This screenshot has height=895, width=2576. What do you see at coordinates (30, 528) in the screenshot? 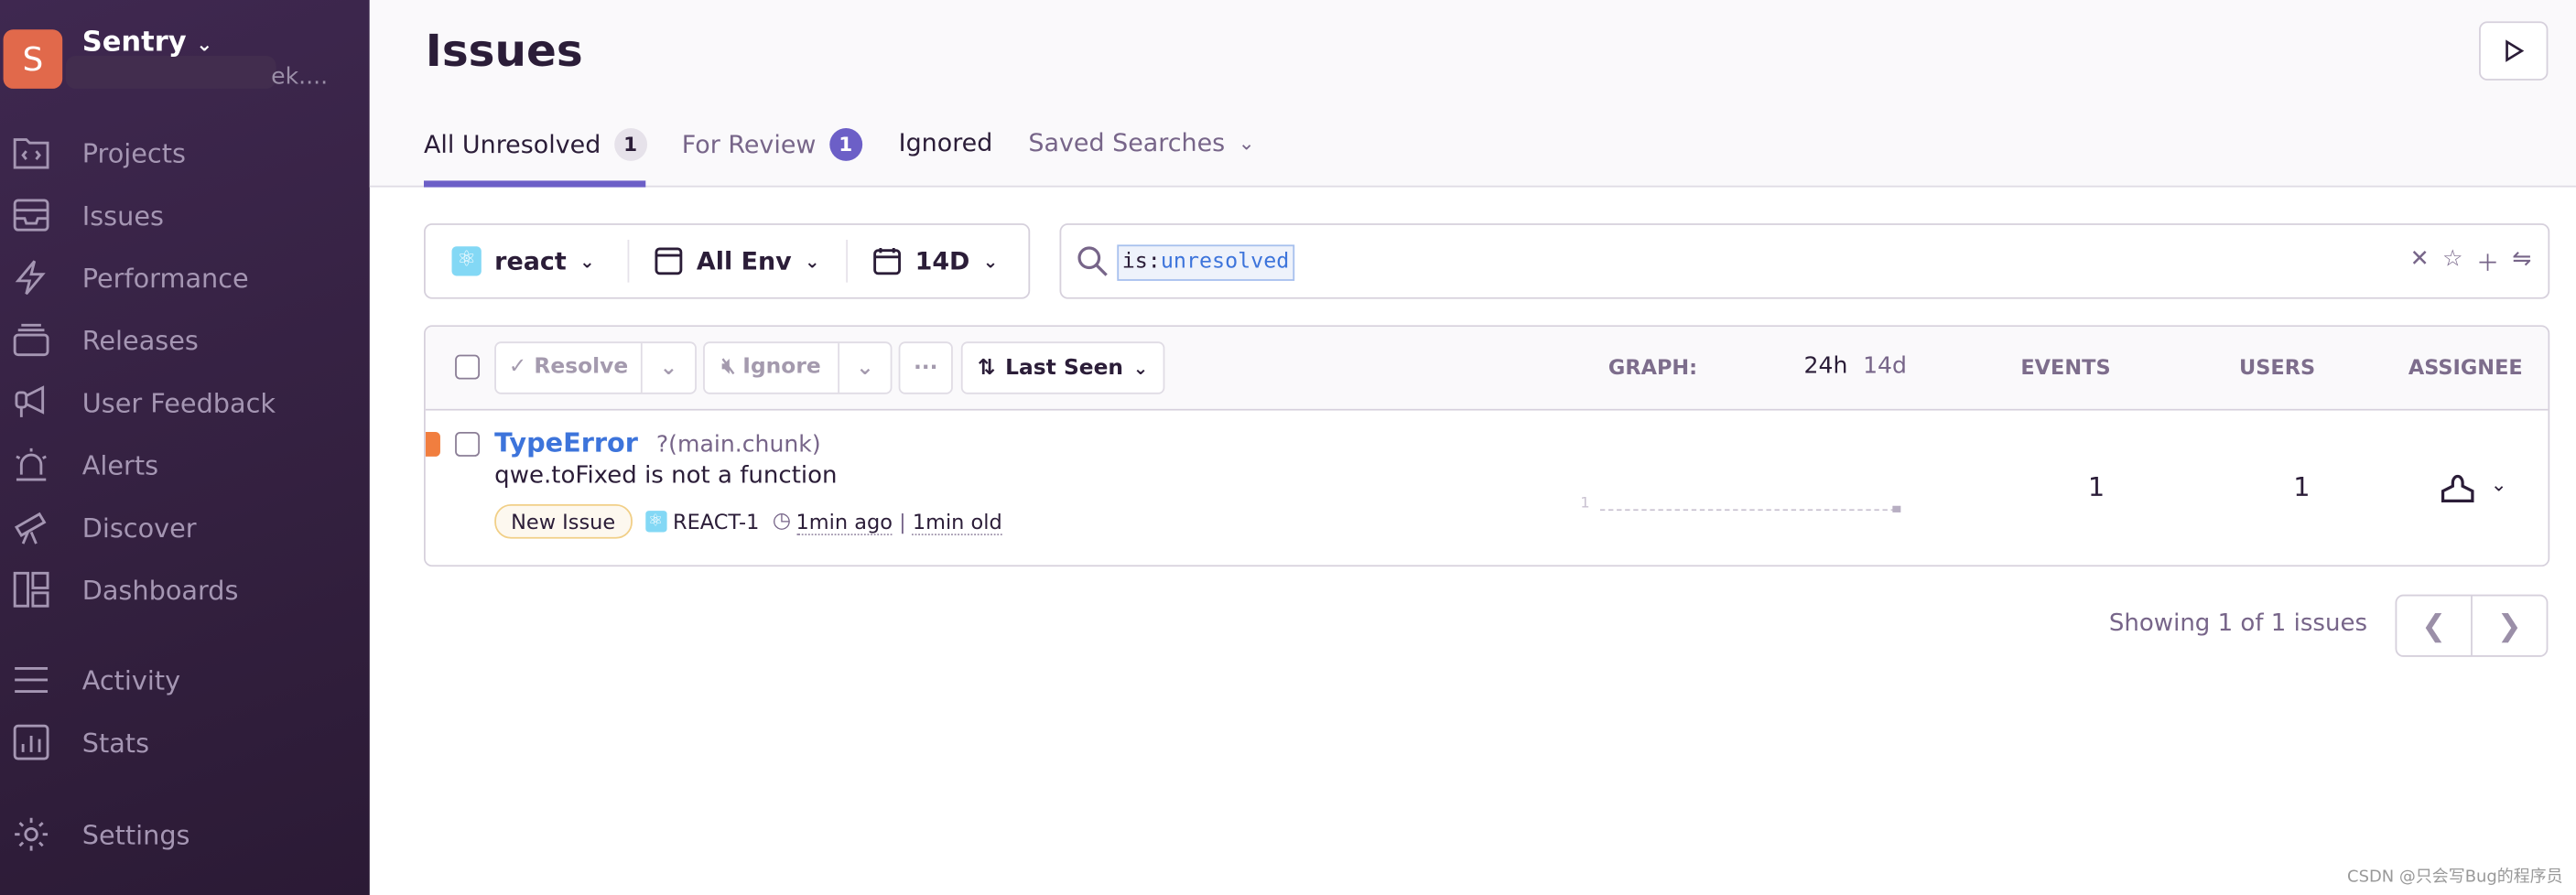
I see `telescope-icon` at bounding box center [30, 528].